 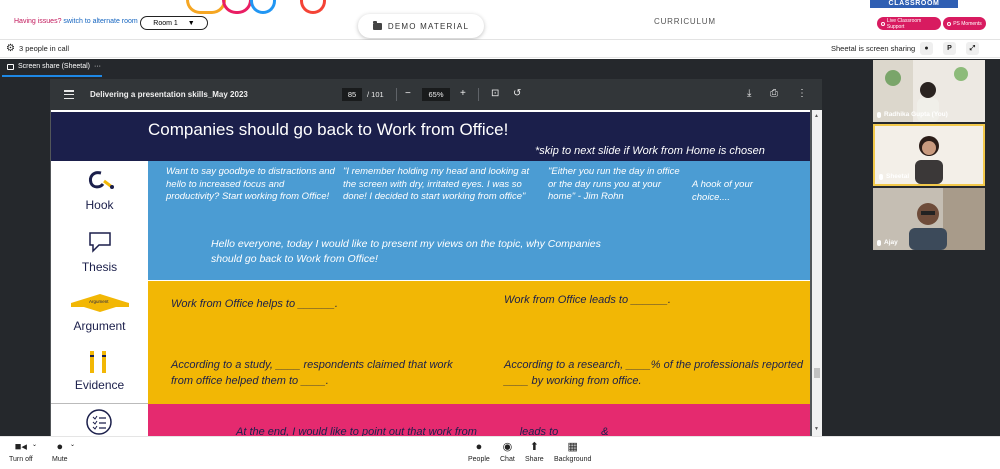 I want to click on scroll-up-icon: ▲, so click(x=816, y=116).